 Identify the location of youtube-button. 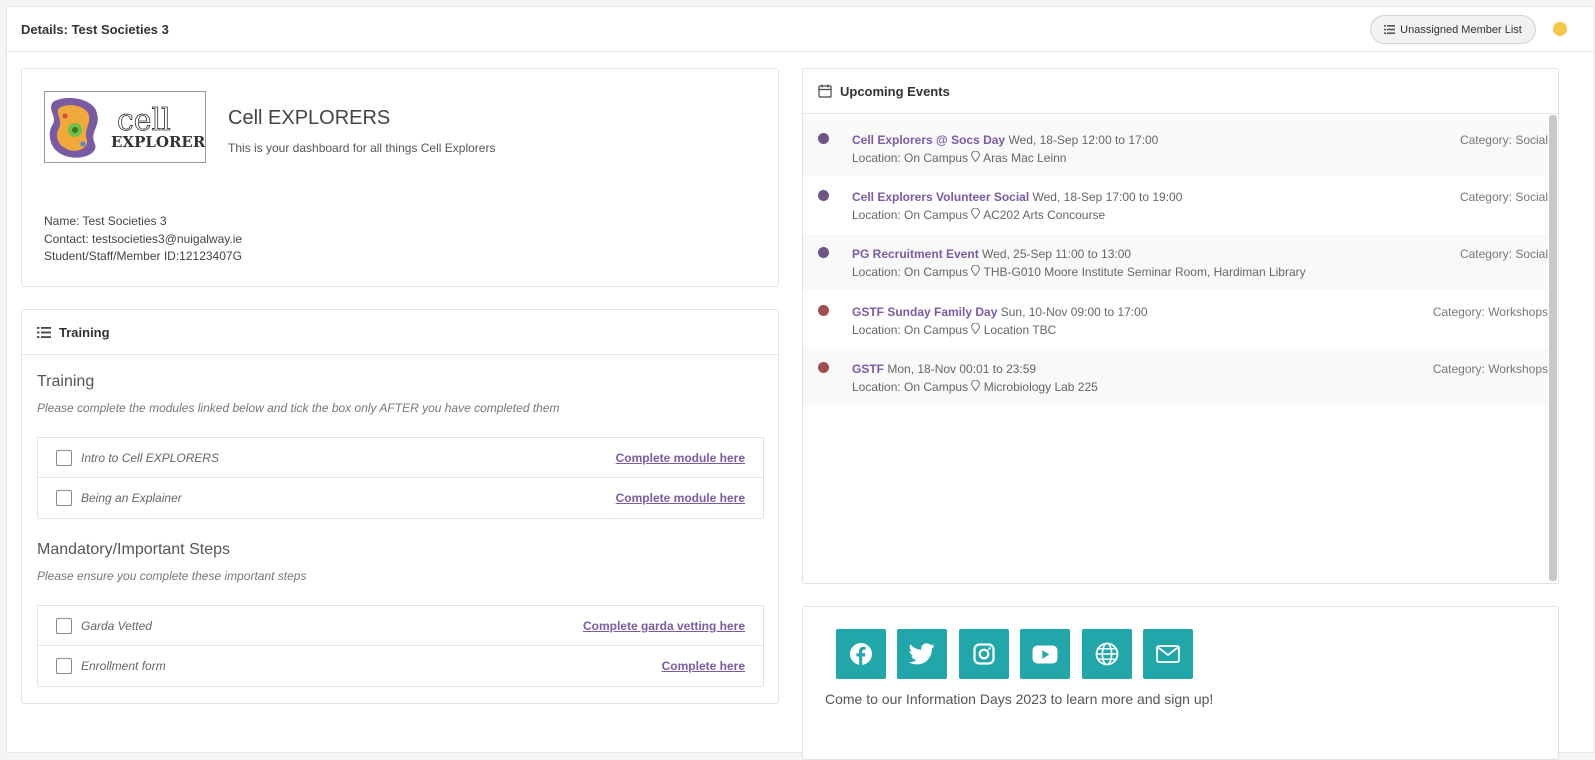
(1045, 654).